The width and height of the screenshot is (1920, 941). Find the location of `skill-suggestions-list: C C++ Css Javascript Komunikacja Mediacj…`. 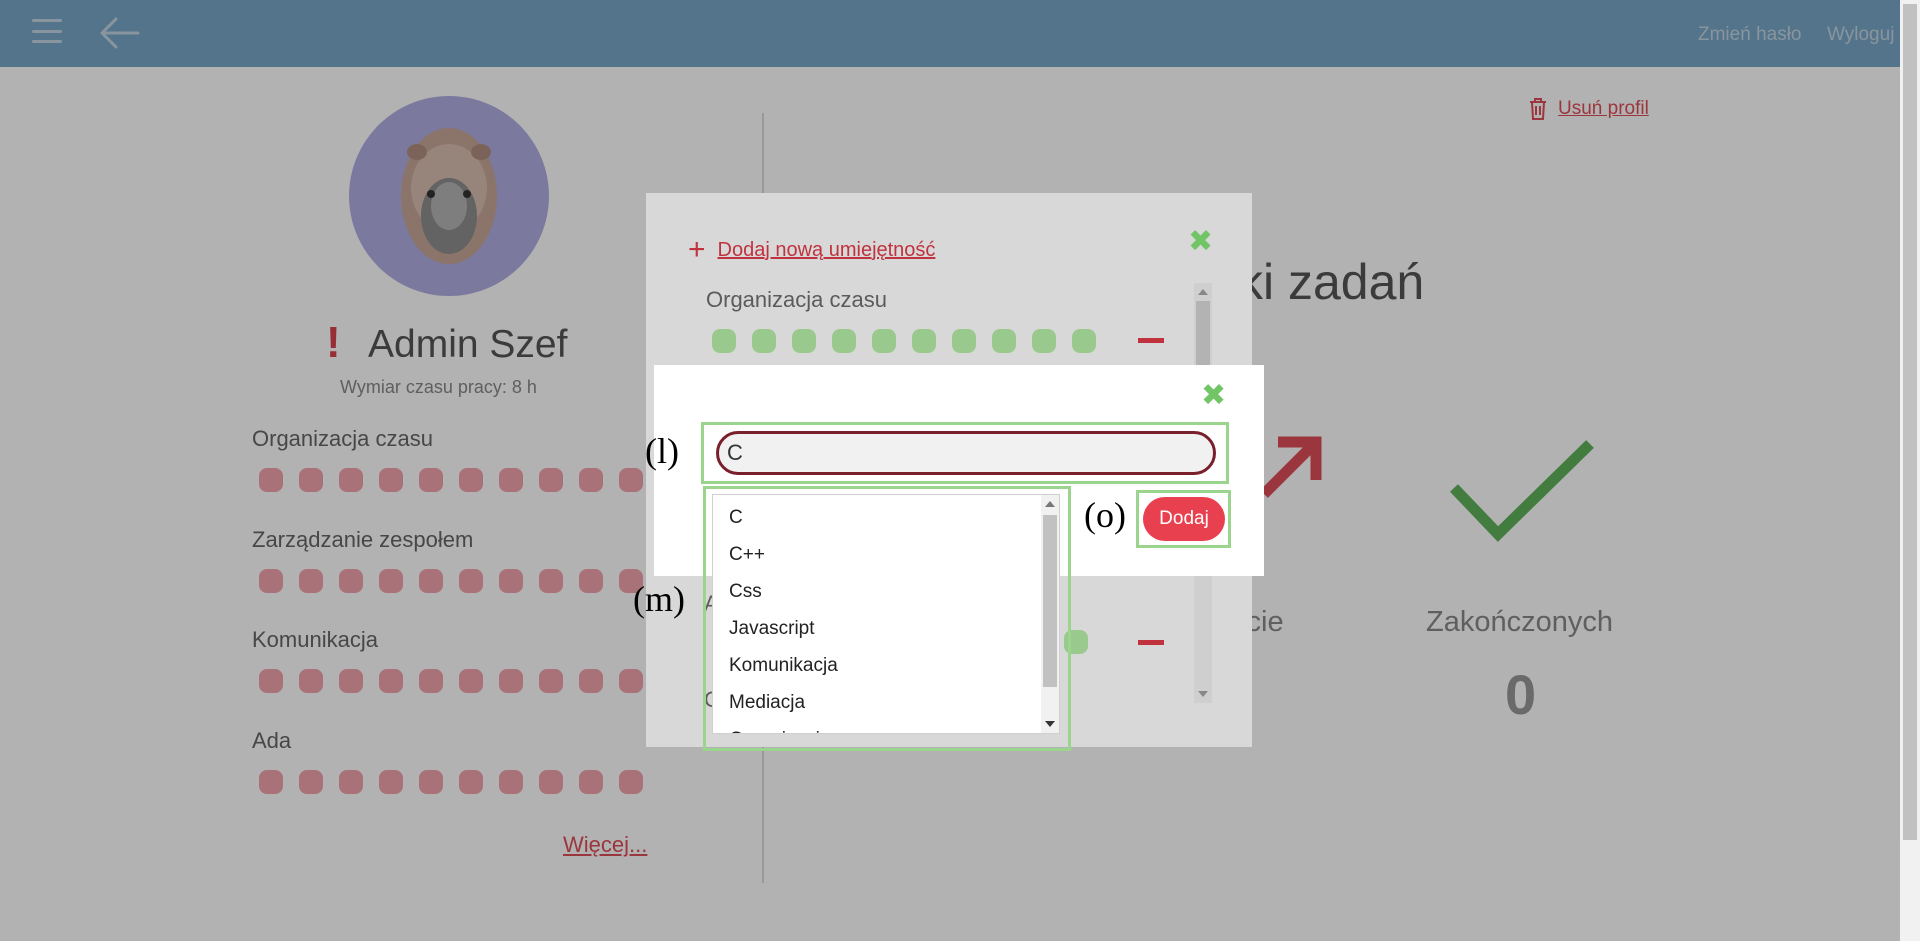

skill-suggestions-list: C C++ Css Javascript Komunikacja Mediacj… is located at coordinates (886, 614).